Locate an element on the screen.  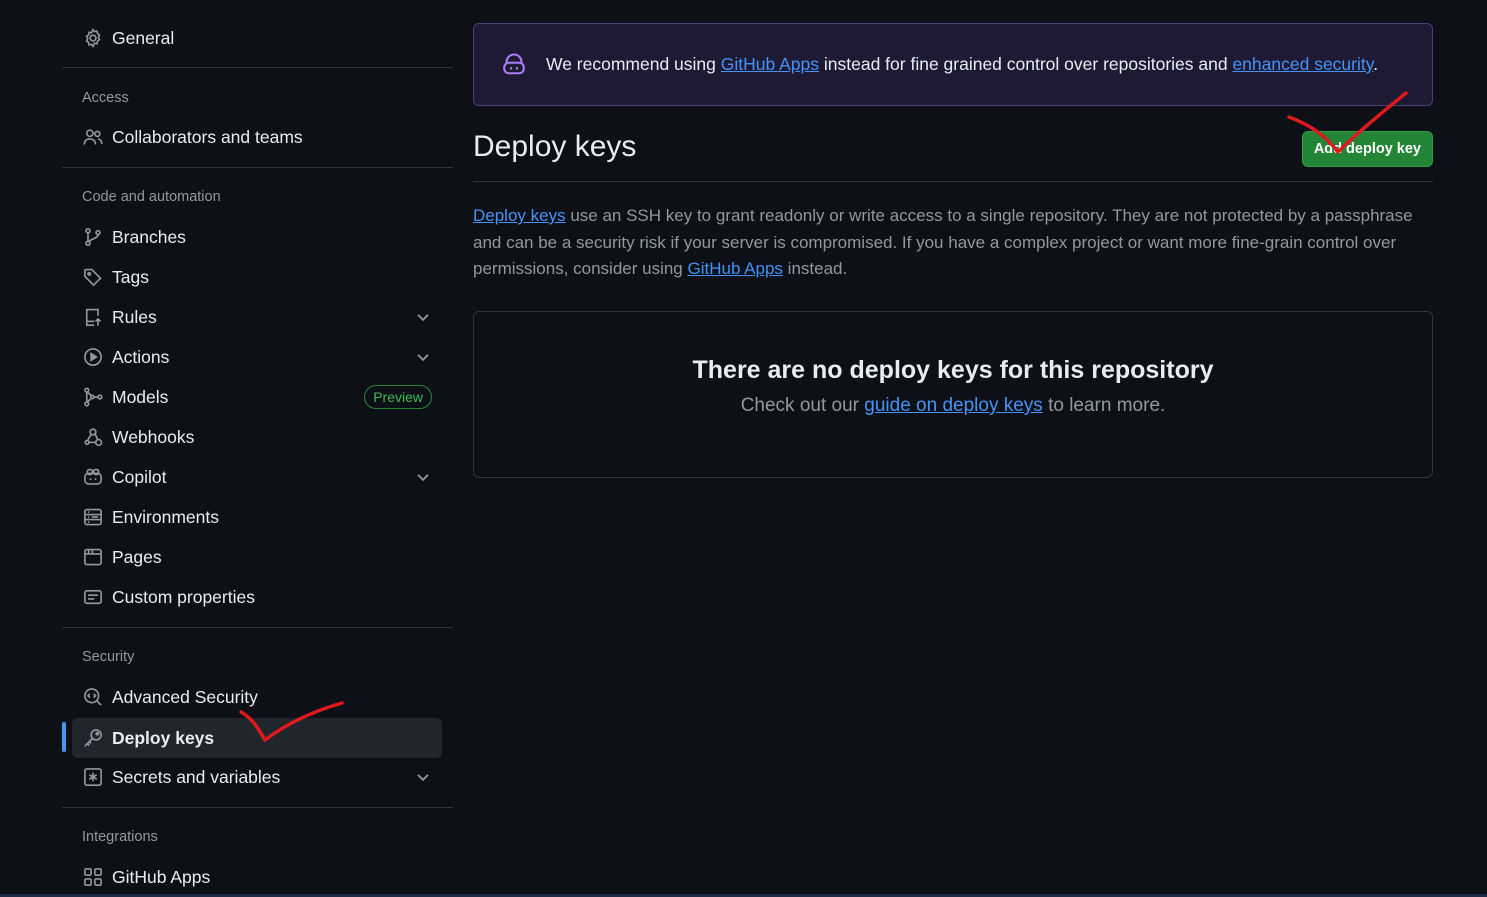
play-icon is located at coordinates (93, 357).